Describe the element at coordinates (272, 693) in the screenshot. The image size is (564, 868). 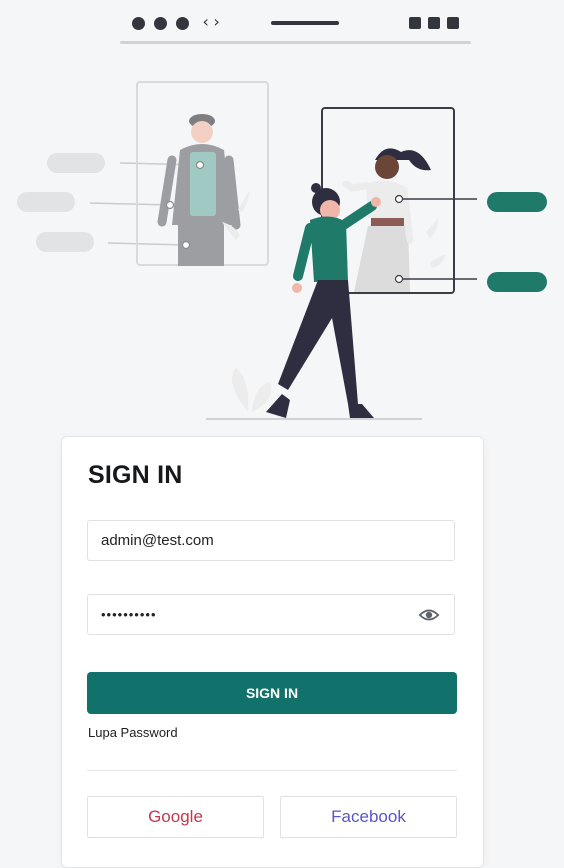
I see `sign-in-button: SIGN IN` at that location.